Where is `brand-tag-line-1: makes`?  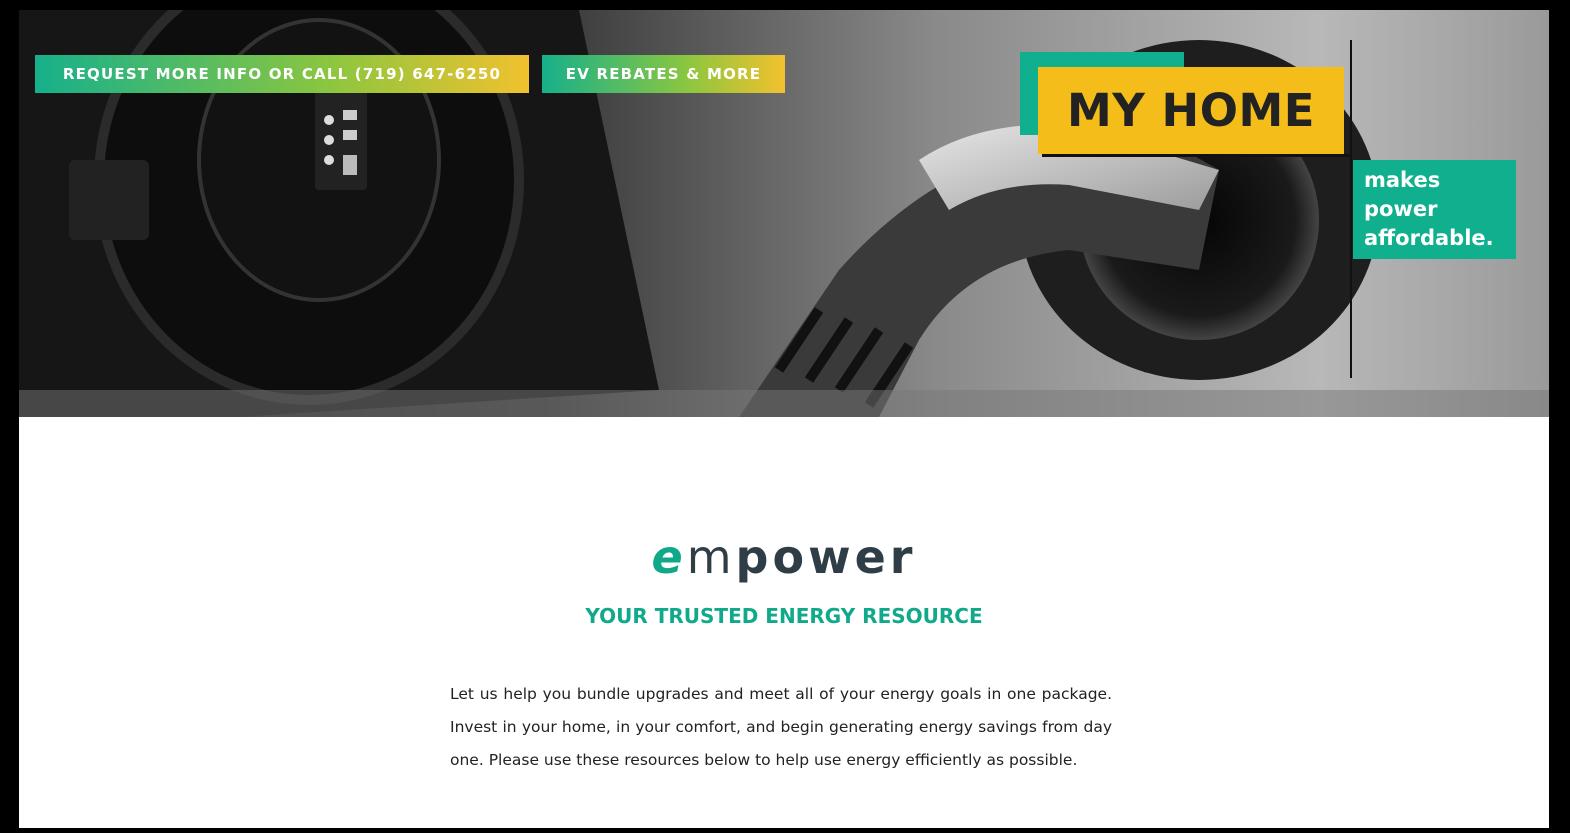 brand-tag-line-1: makes is located at coordinates (1402, 180).